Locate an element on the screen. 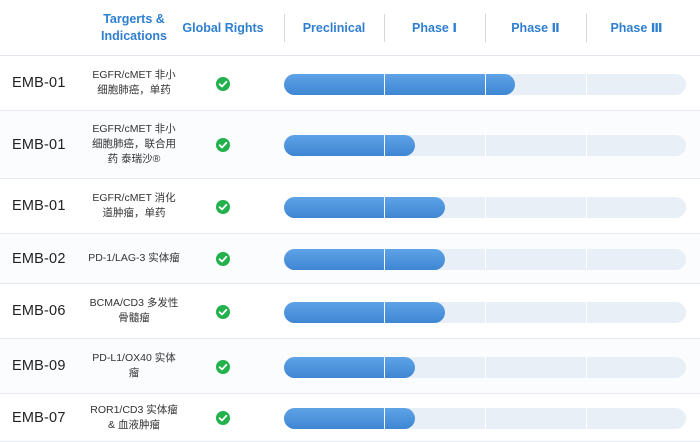 This screenshot has width=700, height=442. header-phase-3: Phase Ⅲ is located at coordinates (636, 27).